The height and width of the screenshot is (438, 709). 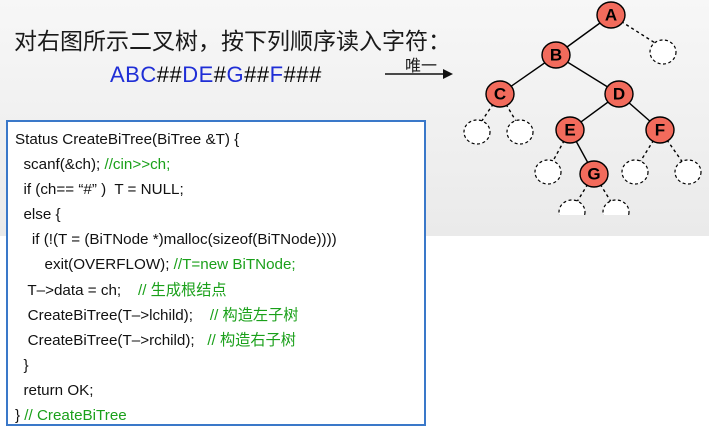 I want to click on tree-node-label-e: E, so click(x=569, y=130).